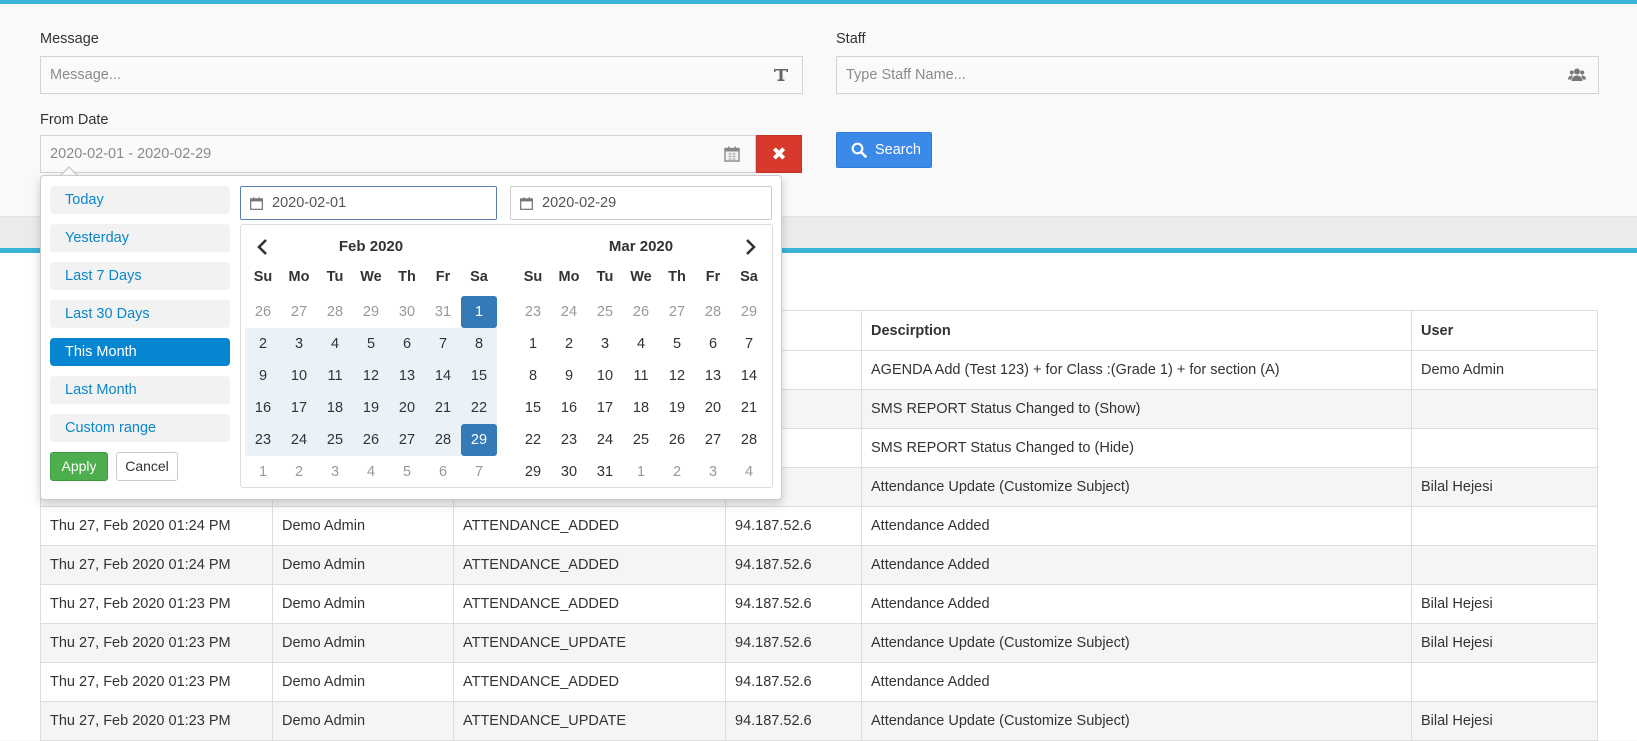  I want to click on apply-button: Apply, so click(79, 466).